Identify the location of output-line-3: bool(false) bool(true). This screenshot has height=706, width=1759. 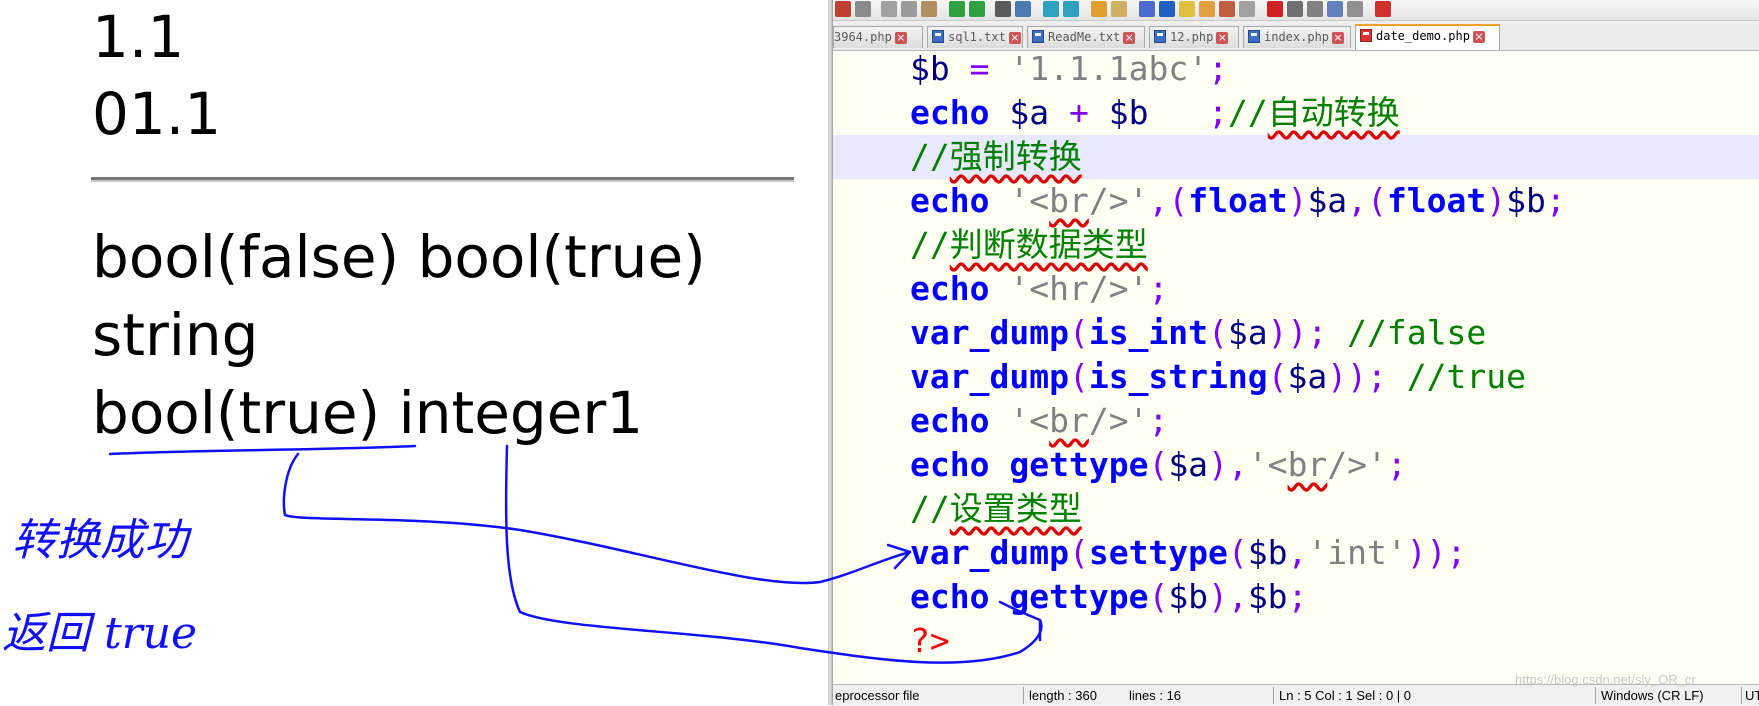
(399, 257).